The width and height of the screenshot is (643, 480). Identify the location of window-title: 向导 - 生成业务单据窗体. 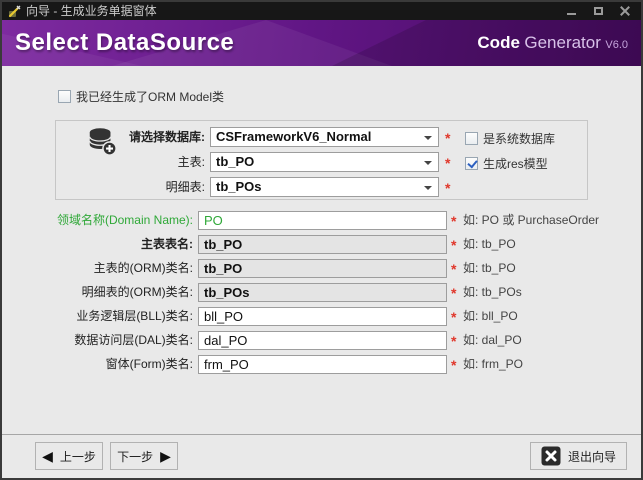
(91, 11).